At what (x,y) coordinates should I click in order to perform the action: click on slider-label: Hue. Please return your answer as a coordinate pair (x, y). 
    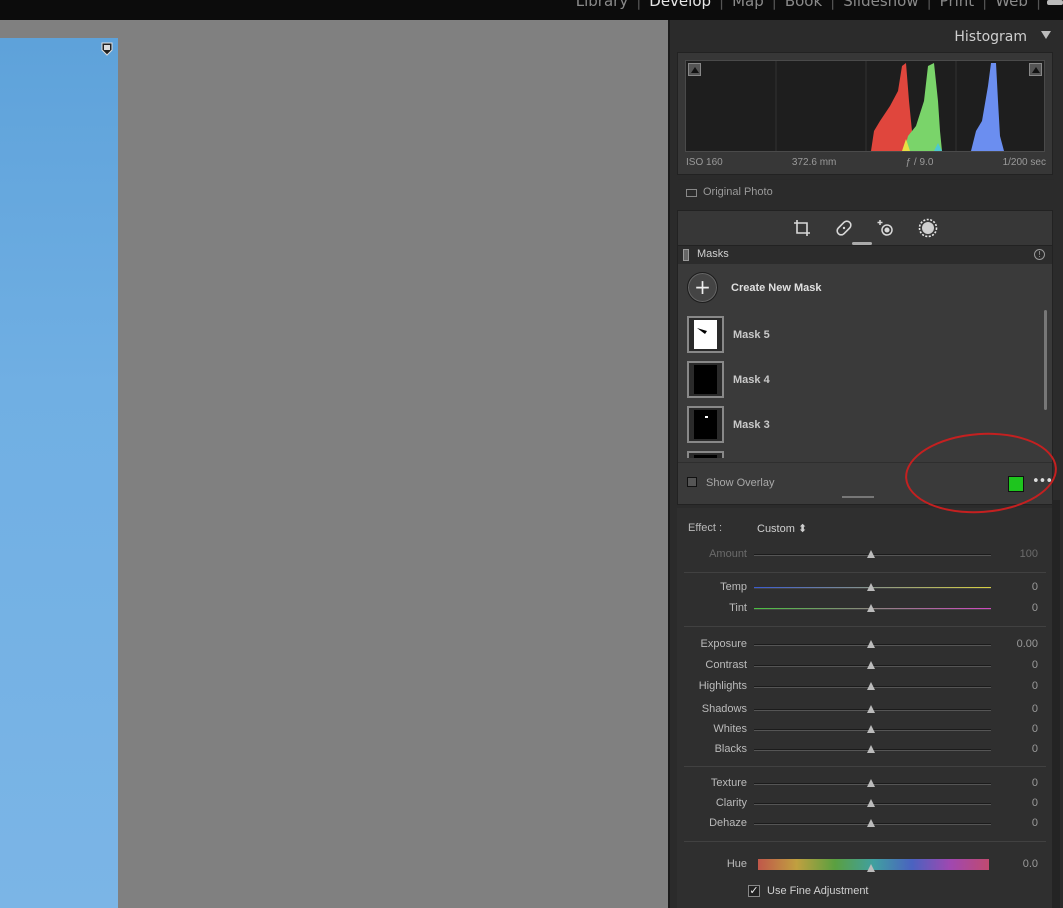
    Looking at the image, I should click on (736, 864).